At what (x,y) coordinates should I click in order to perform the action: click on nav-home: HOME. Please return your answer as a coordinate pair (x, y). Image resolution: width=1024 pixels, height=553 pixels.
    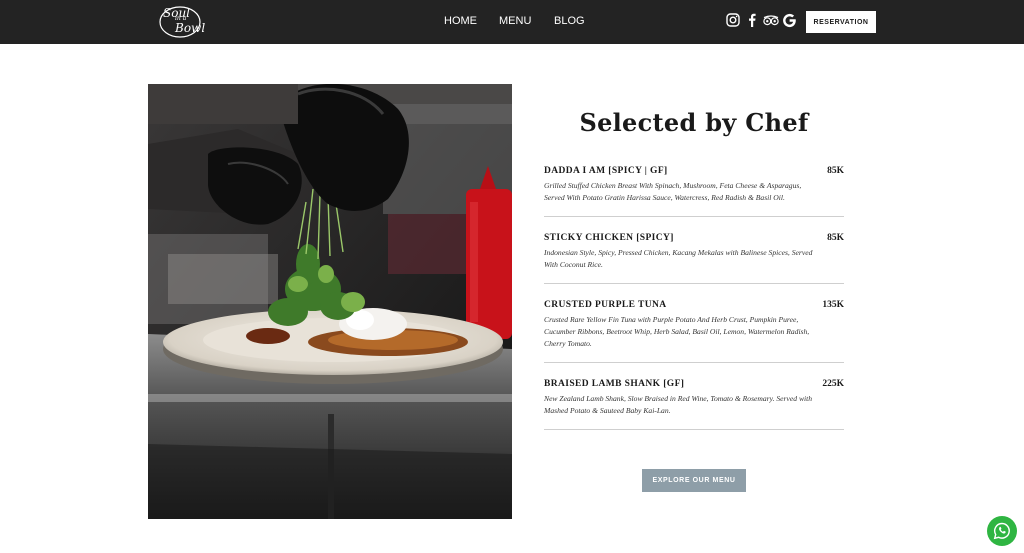
    Looking at the image, I should click on (460, 21).